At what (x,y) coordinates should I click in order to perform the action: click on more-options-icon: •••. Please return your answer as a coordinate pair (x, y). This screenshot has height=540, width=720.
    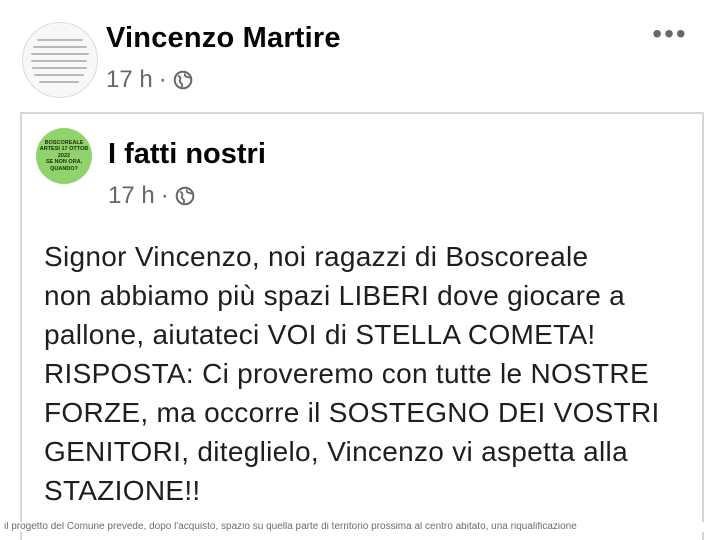
    Looking at the image, I should click on (670, 34).